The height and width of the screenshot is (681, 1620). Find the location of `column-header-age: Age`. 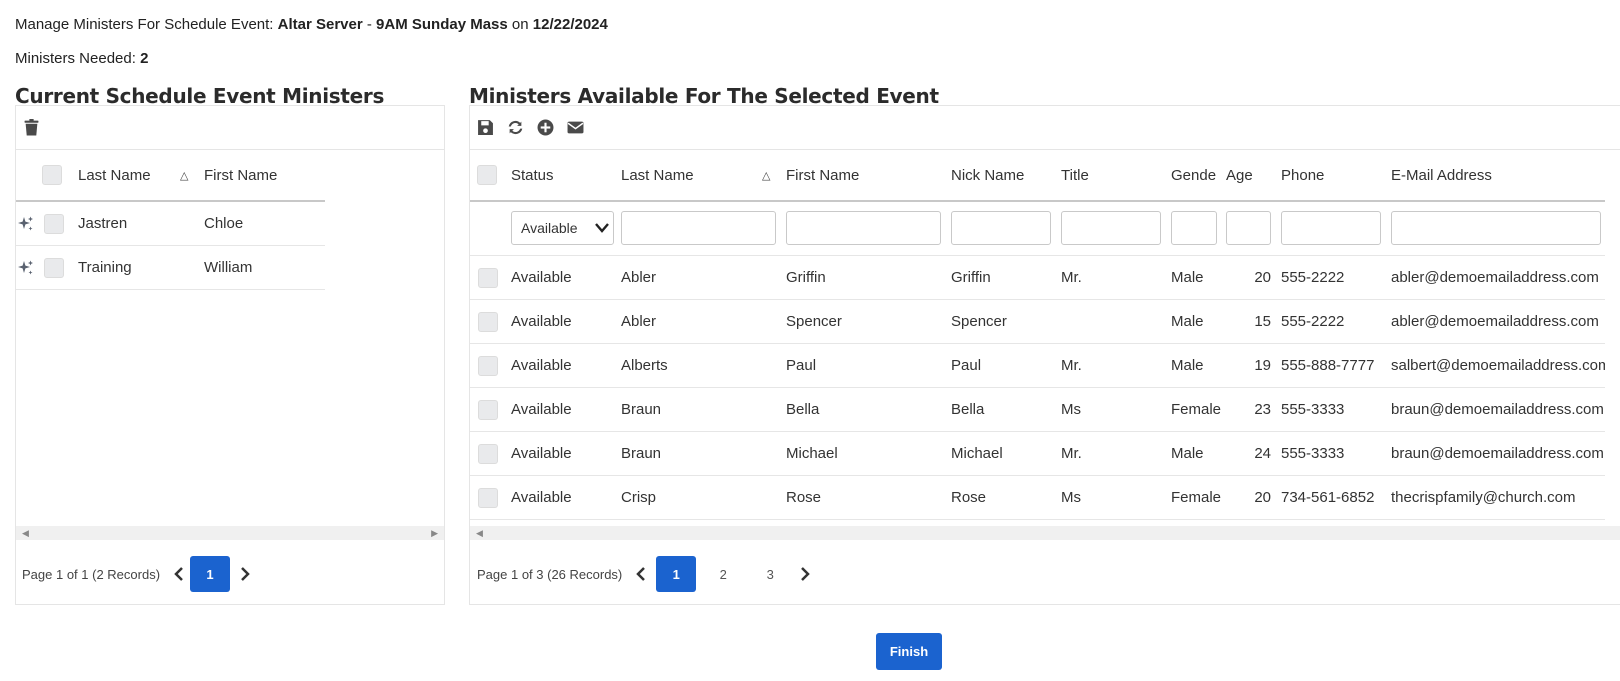

column-header-age: Age is located at coordinates (1248, 175).